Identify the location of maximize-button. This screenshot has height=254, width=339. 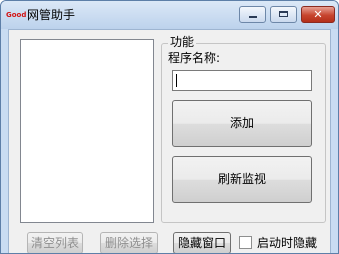
(283, 14).